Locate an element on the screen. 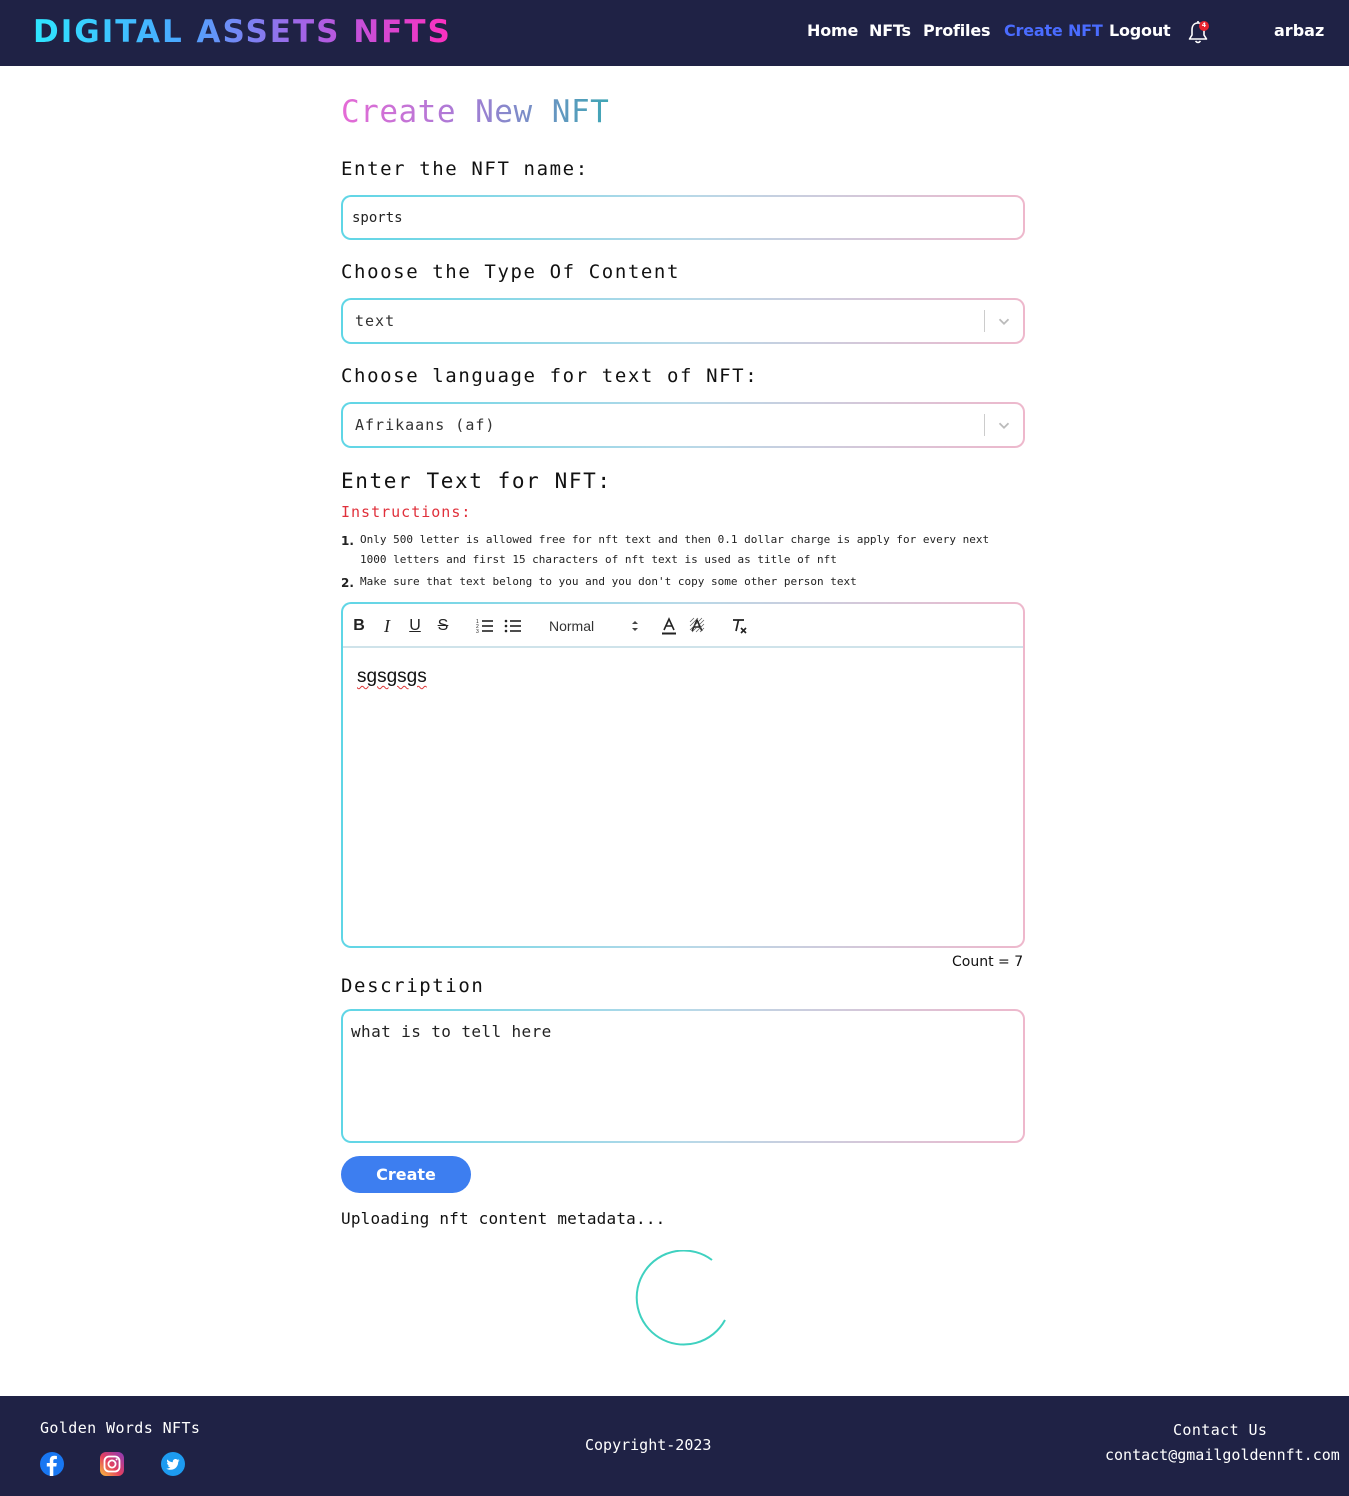 The image size is (1349, 1496). instagram-icon is located at coordinates (112, 1464).